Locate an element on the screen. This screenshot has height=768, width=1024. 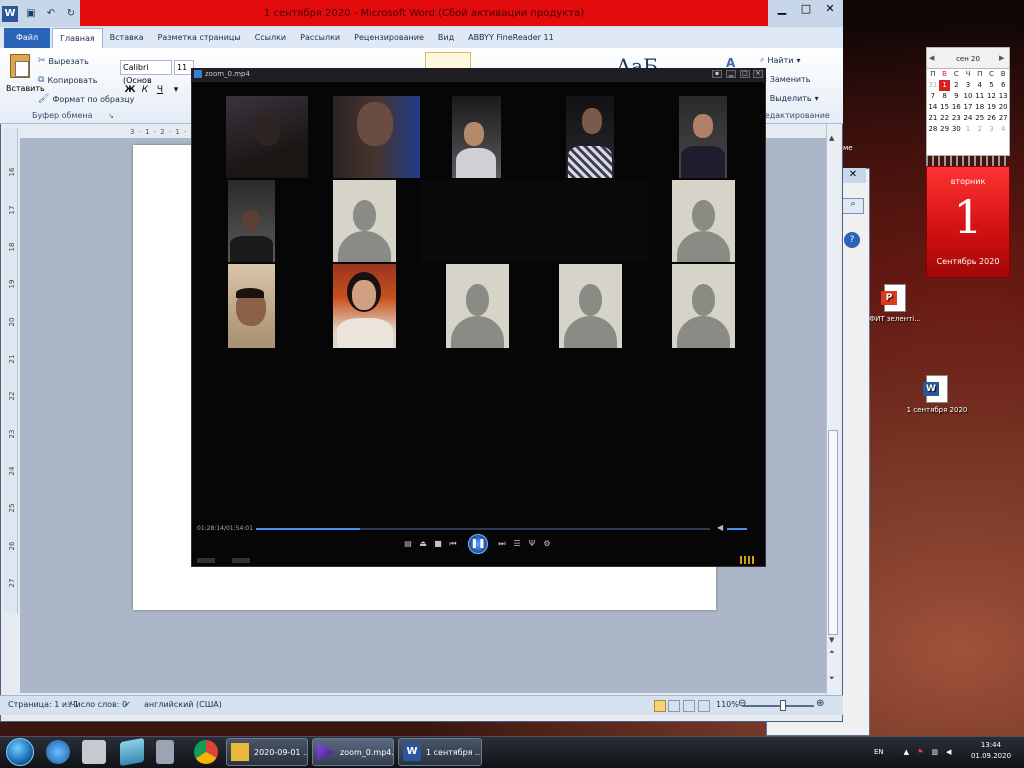
tab-file: Файл is located at coordinates (27, 38).